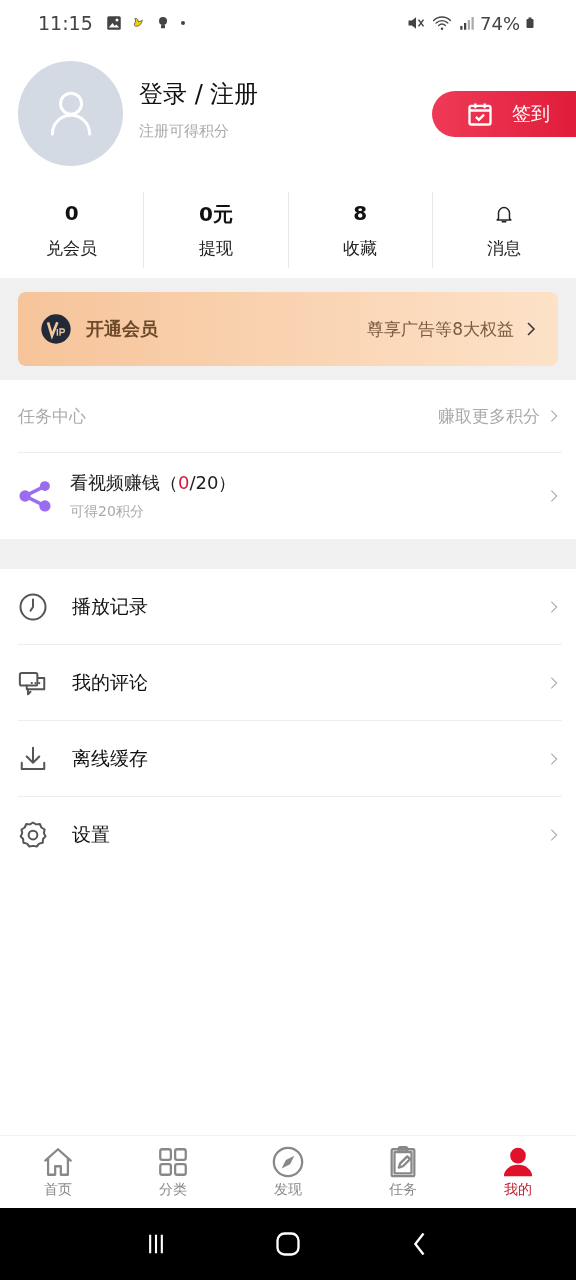  I want to click on stat-item: 0 兑会员, so click(72, 230).